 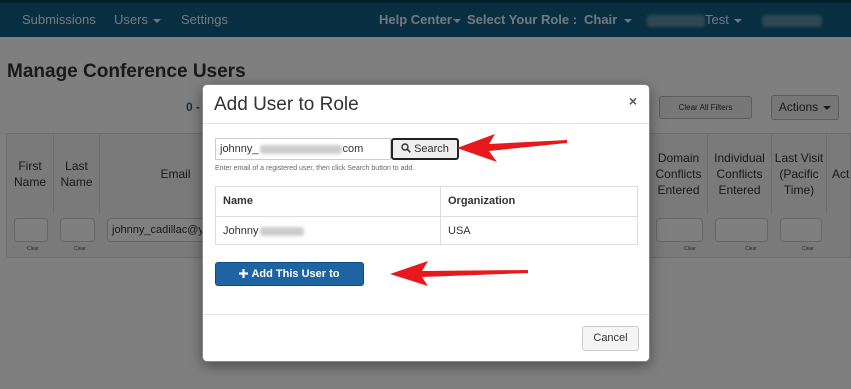 I want to click on result-organization: USA, so click(x=539, y=230).